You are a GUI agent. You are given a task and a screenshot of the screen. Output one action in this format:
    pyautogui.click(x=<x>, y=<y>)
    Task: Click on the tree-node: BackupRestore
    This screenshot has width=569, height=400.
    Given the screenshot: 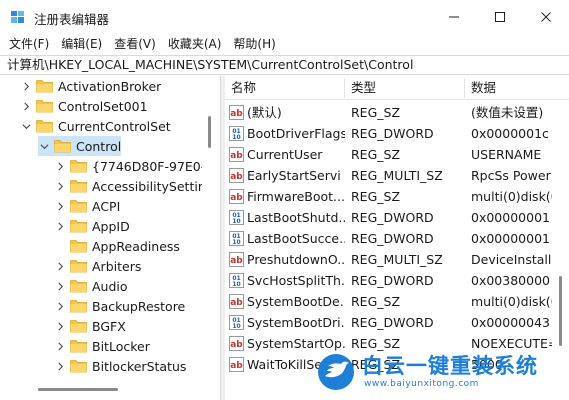 What is the action you would take?
    pyautogui.click(x=119, y=306)
    